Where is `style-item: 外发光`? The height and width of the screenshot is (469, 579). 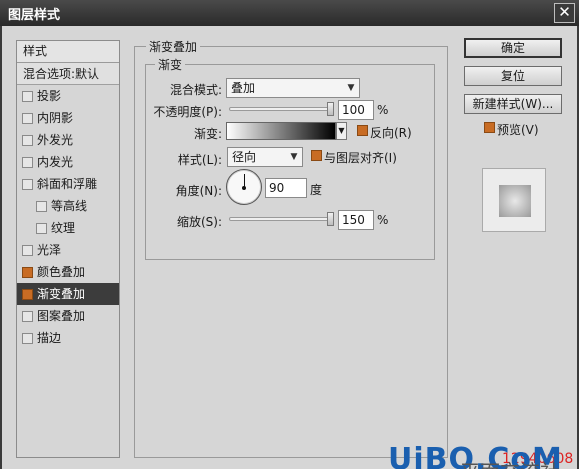
style-item: 外发光 is located at coordinates (68, 140).